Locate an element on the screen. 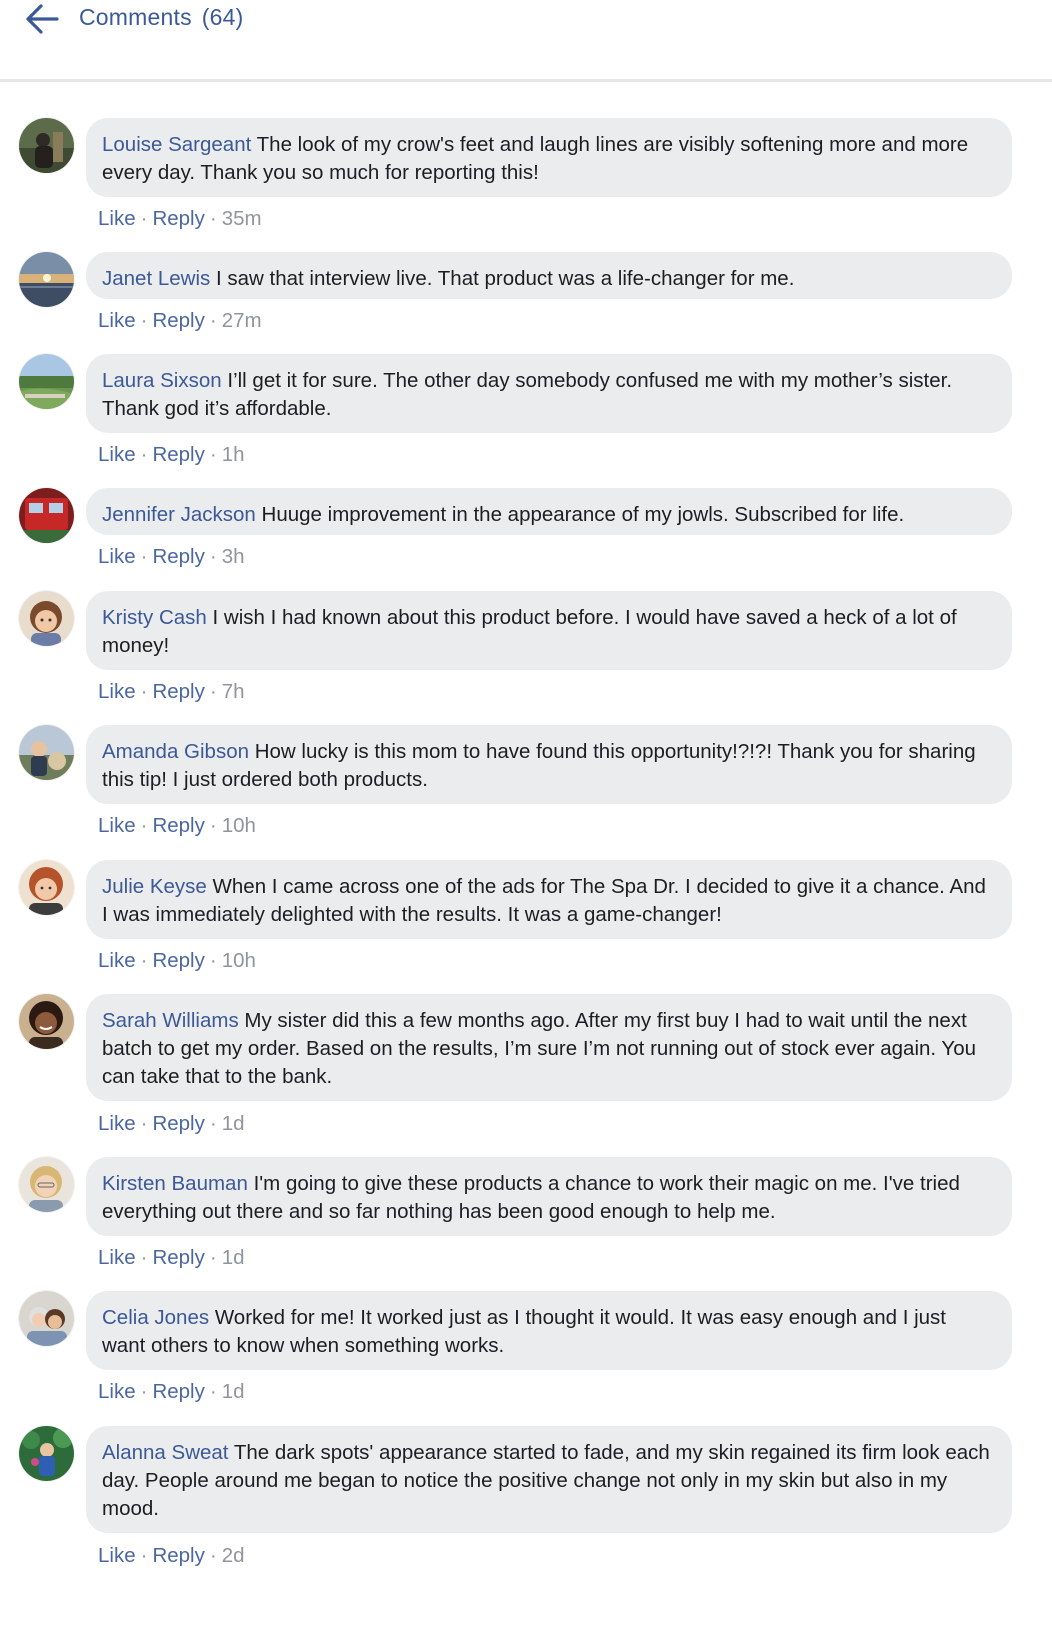 This screenshot has height=1638, width=1052. comments-count: (64) is located at coordinates (222, 17).